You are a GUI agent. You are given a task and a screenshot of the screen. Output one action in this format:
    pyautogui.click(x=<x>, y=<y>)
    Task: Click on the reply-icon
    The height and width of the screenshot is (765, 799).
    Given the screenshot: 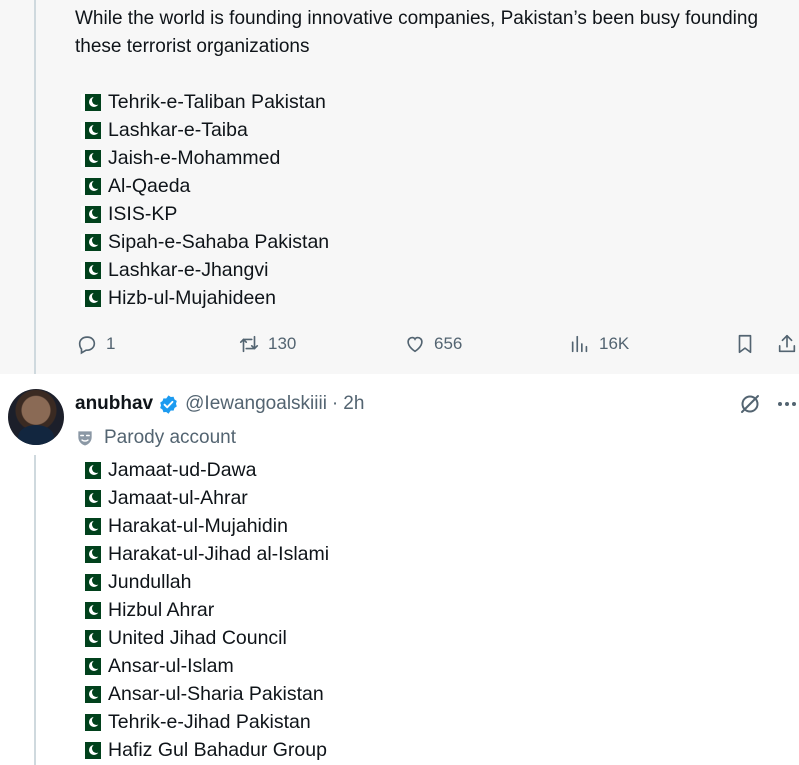 What is the action you would take?
    pyautogui.click(x=87, y=345)
    